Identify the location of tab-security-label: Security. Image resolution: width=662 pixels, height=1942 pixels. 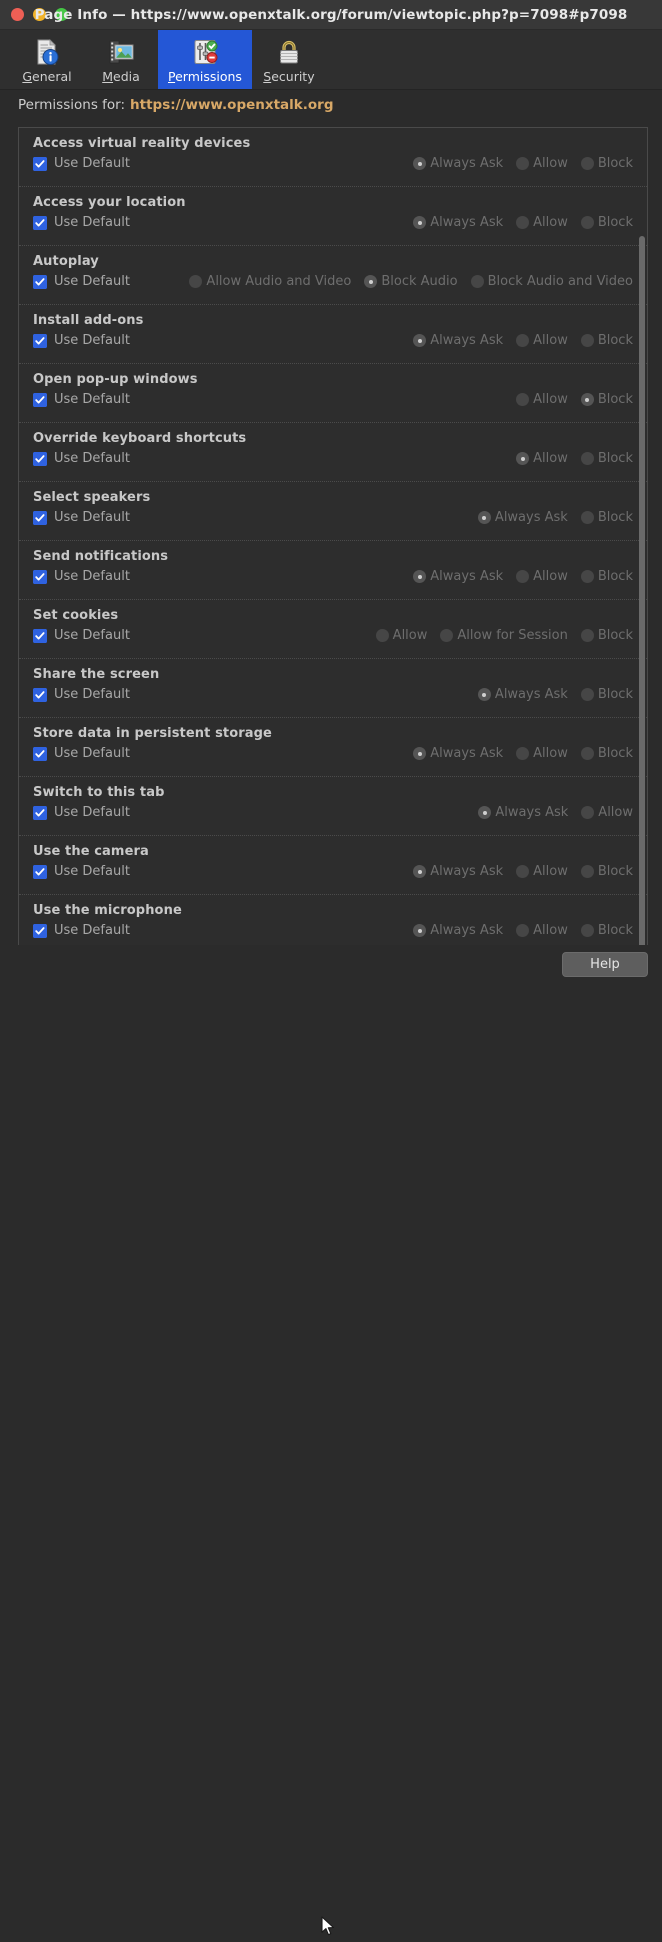
(288, 76).